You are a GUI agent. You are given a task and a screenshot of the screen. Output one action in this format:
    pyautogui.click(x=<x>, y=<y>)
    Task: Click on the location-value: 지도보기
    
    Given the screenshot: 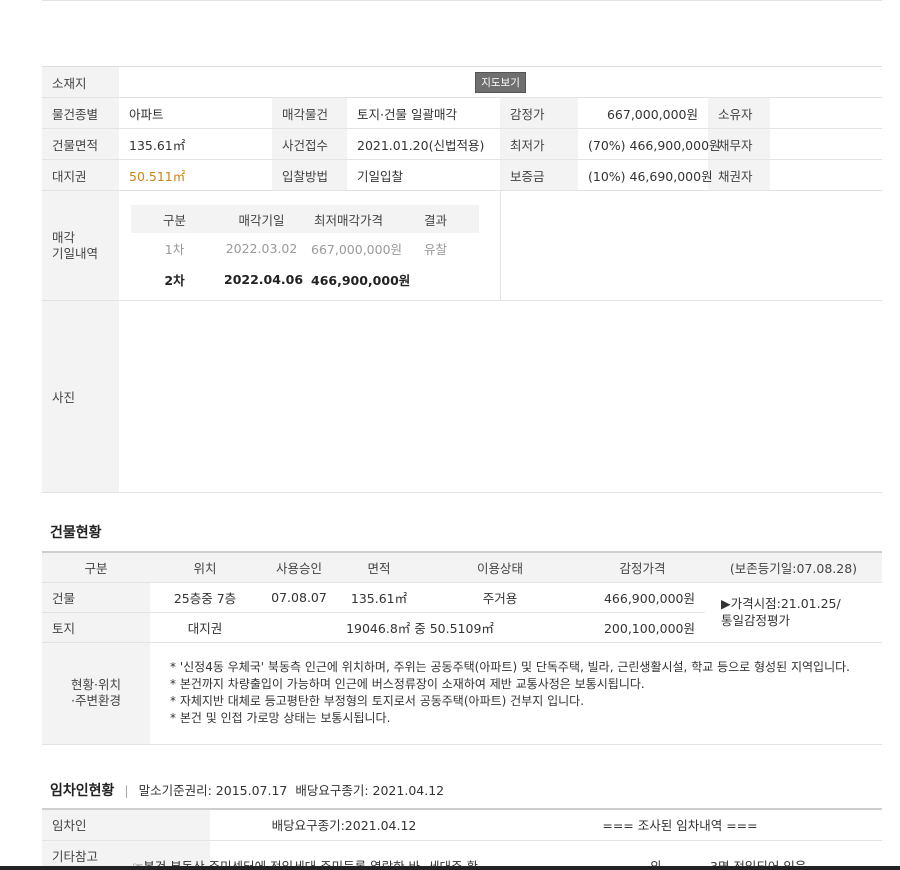 What is the action you would take?
    pyautogui.click(x=501, y=82)
    